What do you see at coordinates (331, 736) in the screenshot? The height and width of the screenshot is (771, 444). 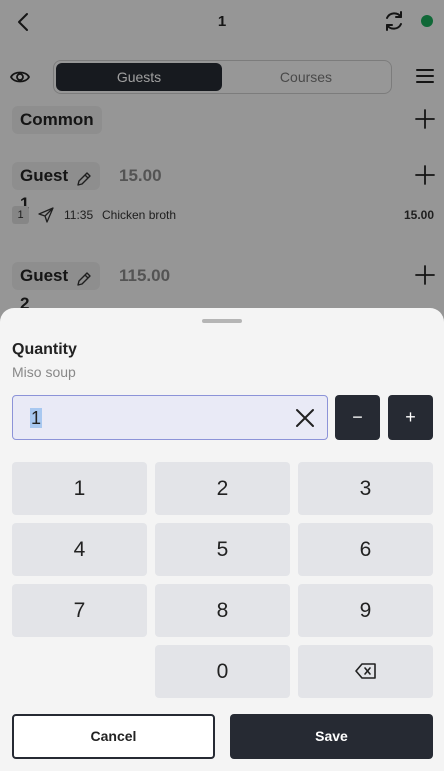 I see `save-button: Save` at bounding box center [331, 736].